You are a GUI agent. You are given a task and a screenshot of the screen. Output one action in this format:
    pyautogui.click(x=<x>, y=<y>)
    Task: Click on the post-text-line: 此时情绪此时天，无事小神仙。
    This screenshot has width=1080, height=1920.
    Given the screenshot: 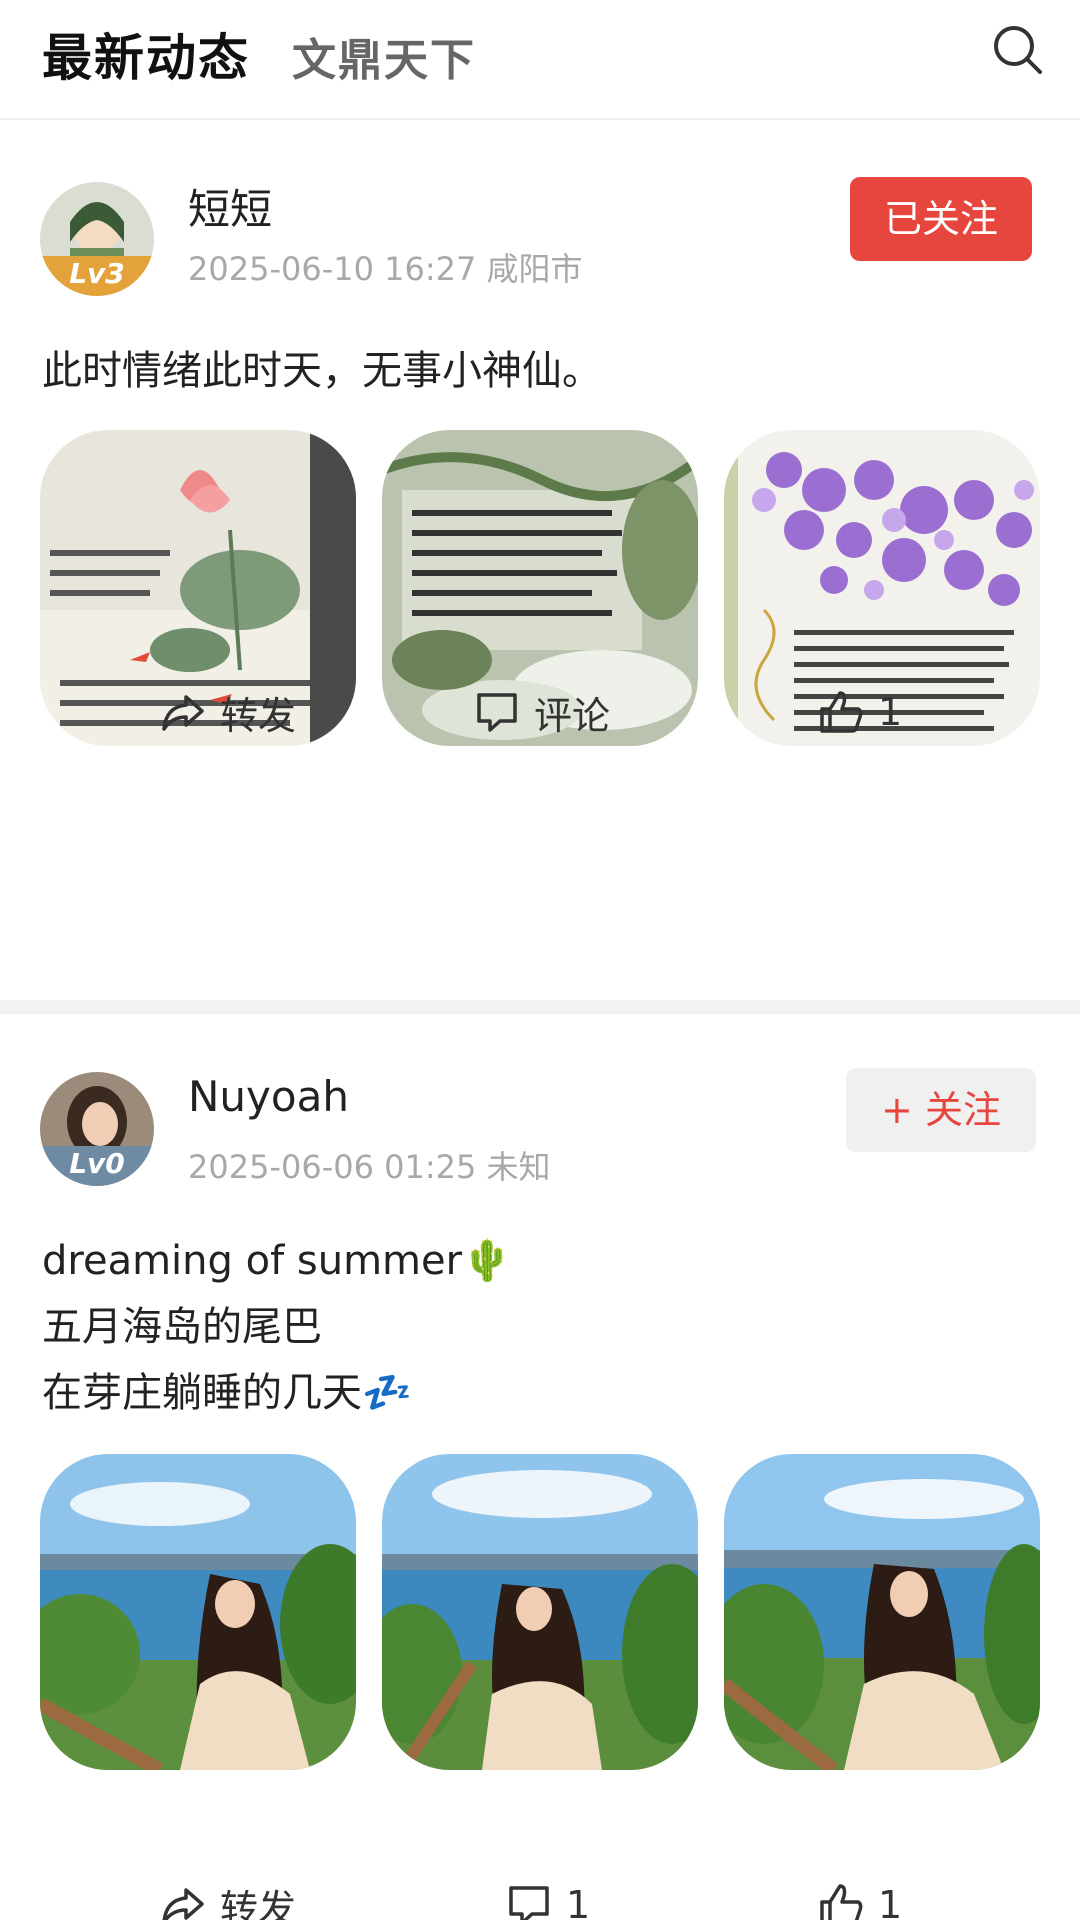 What is the action you would take?
    pyautogui.click(x=322, y=371)
    